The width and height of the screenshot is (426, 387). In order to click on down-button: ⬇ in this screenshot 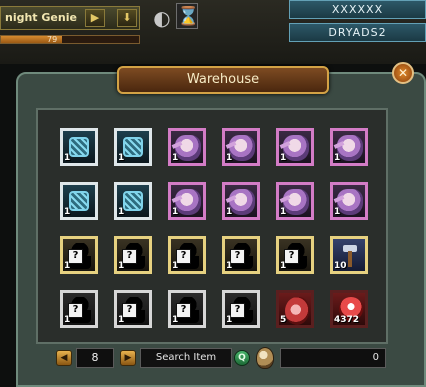, I will do `click(127, 18)`.